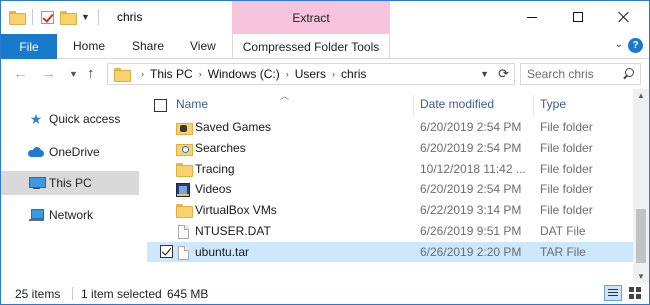  What do you see at coordinates (390, 252) in the screenshot?
I see `file-row-ubuntu-tar: ubuntu.tar 6/26/2019 2:20 PM TAR File` at bounding box center [390, 252].